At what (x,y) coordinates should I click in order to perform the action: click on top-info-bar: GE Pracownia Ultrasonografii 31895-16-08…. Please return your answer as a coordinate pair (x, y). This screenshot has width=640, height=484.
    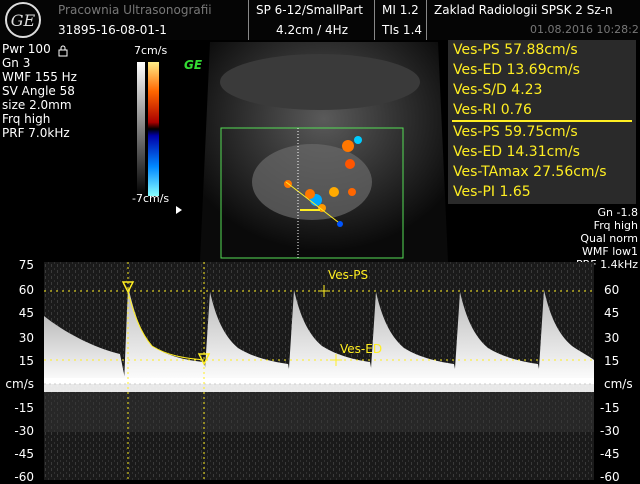
    Looking at the image, I should click on (320, 20).